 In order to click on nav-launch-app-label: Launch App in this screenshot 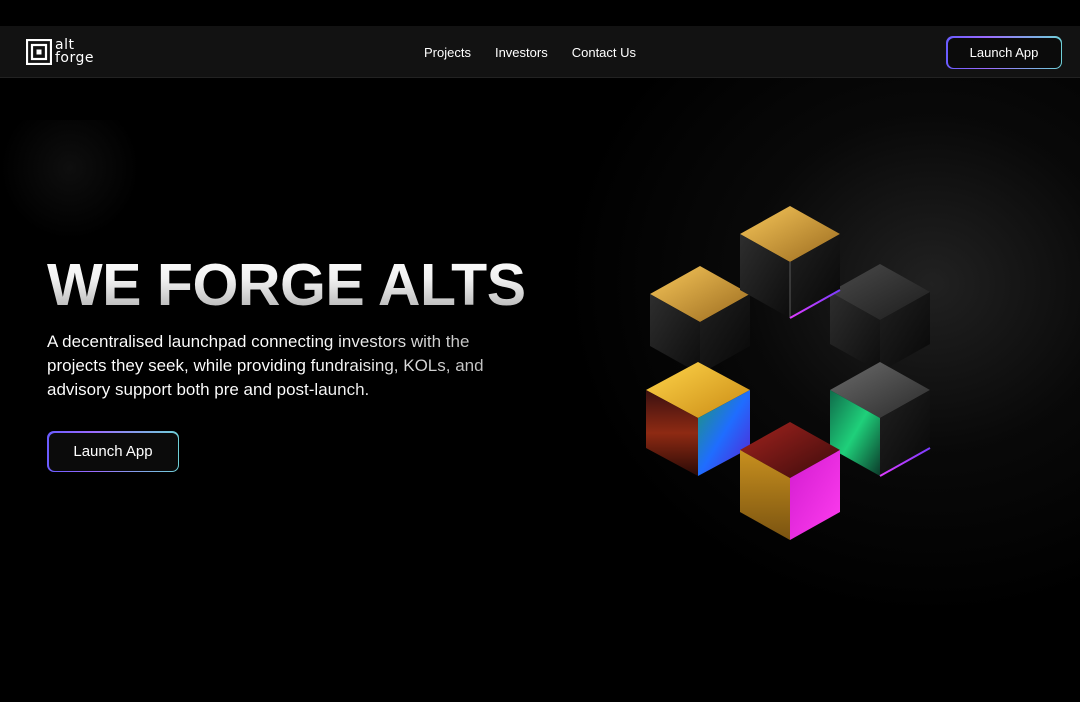, I will do `click(1004, 52)`.